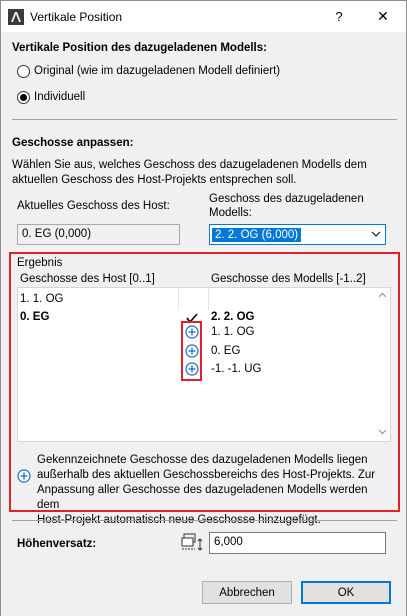  Describe the element at coordinates (236, 369) in the screenshot. I see `model-row: -1. -1. UG` at that location.